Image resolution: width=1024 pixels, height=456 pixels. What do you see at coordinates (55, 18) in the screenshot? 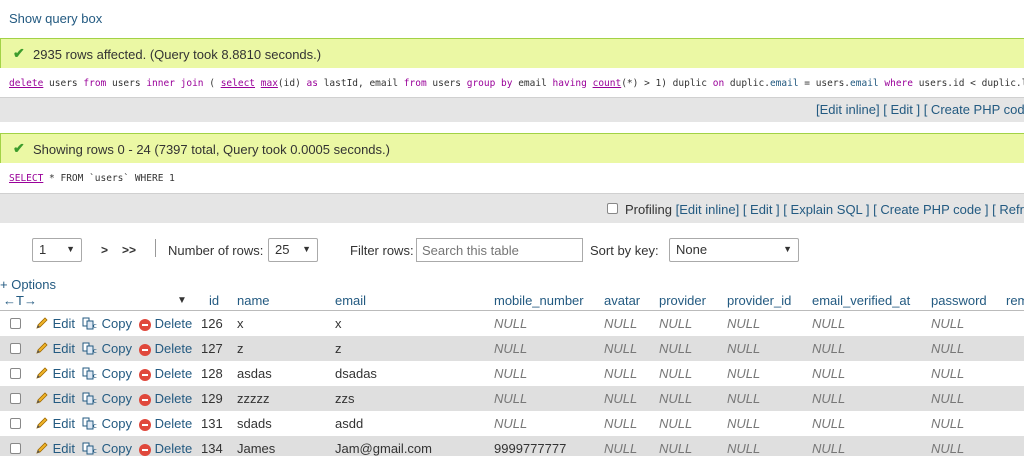
I see `show-query-box-link: Show query box` at bounding box center [55, 18].